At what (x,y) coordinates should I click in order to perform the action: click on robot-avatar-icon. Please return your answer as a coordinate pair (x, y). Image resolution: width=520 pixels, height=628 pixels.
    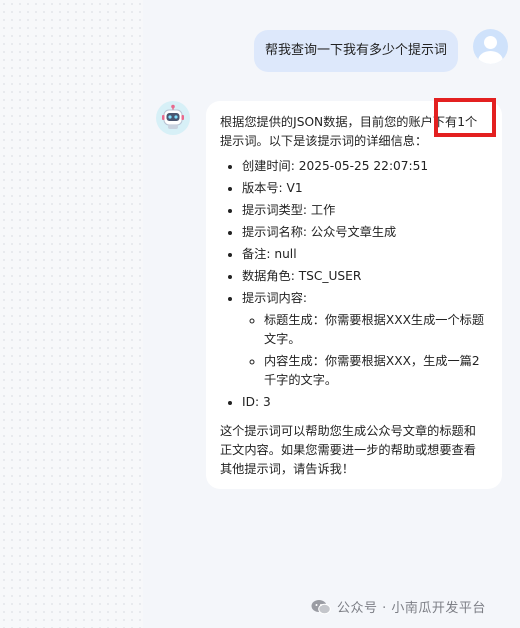
    Looking at the image, I should click on (173, 118).